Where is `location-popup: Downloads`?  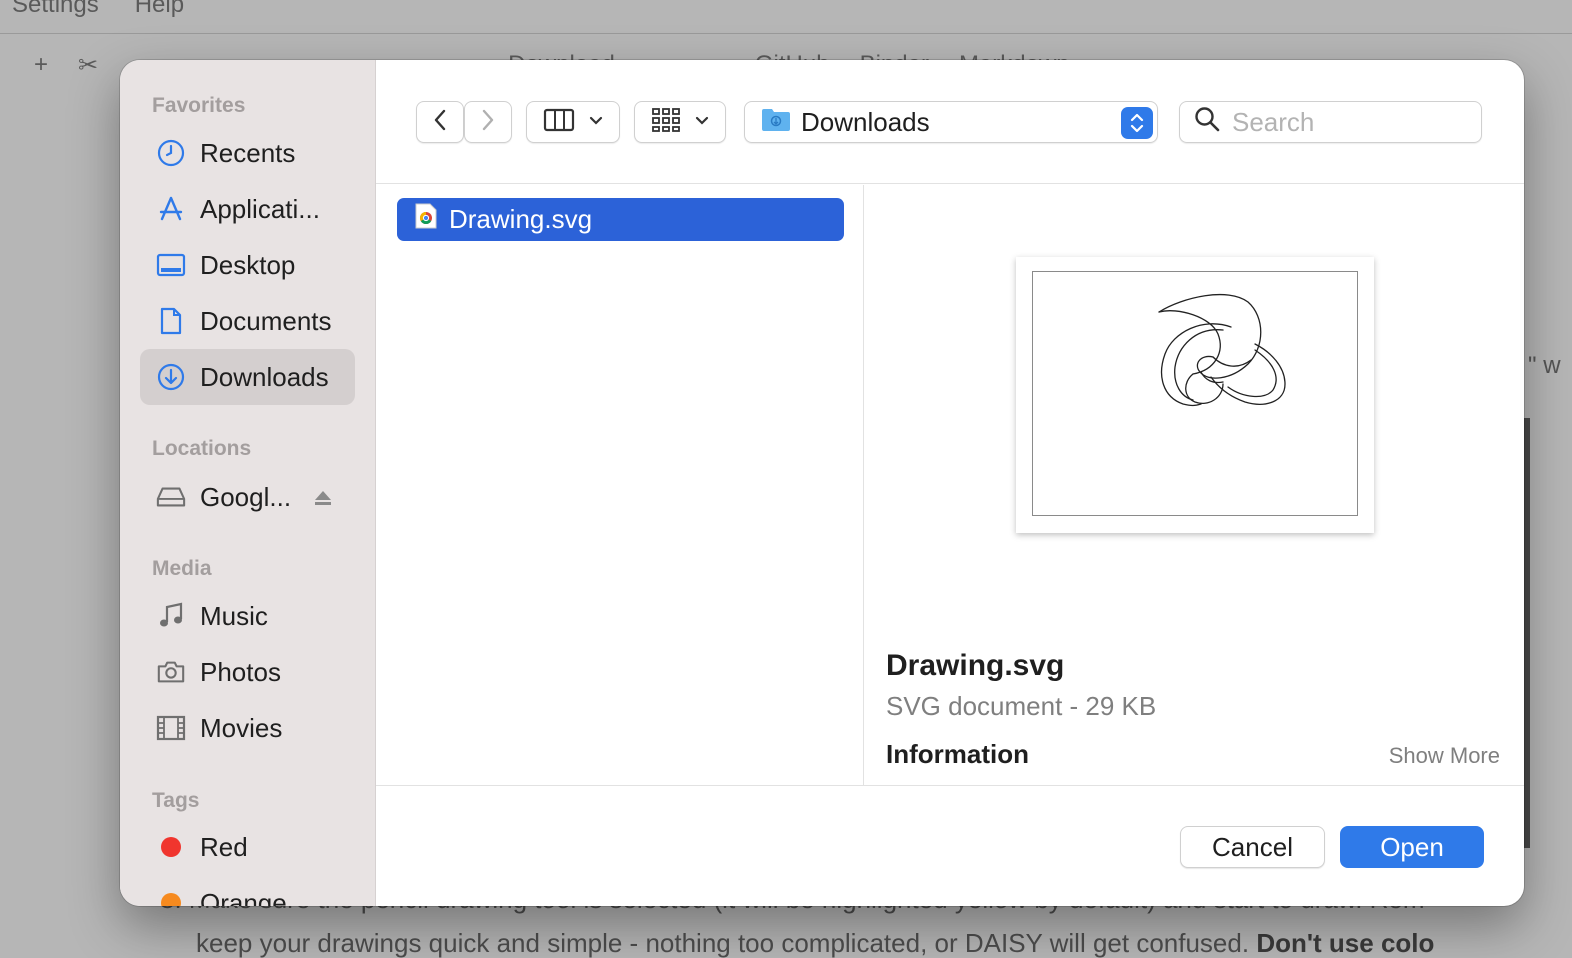
location-popup: Downloads is located at coordinates (951, 122).